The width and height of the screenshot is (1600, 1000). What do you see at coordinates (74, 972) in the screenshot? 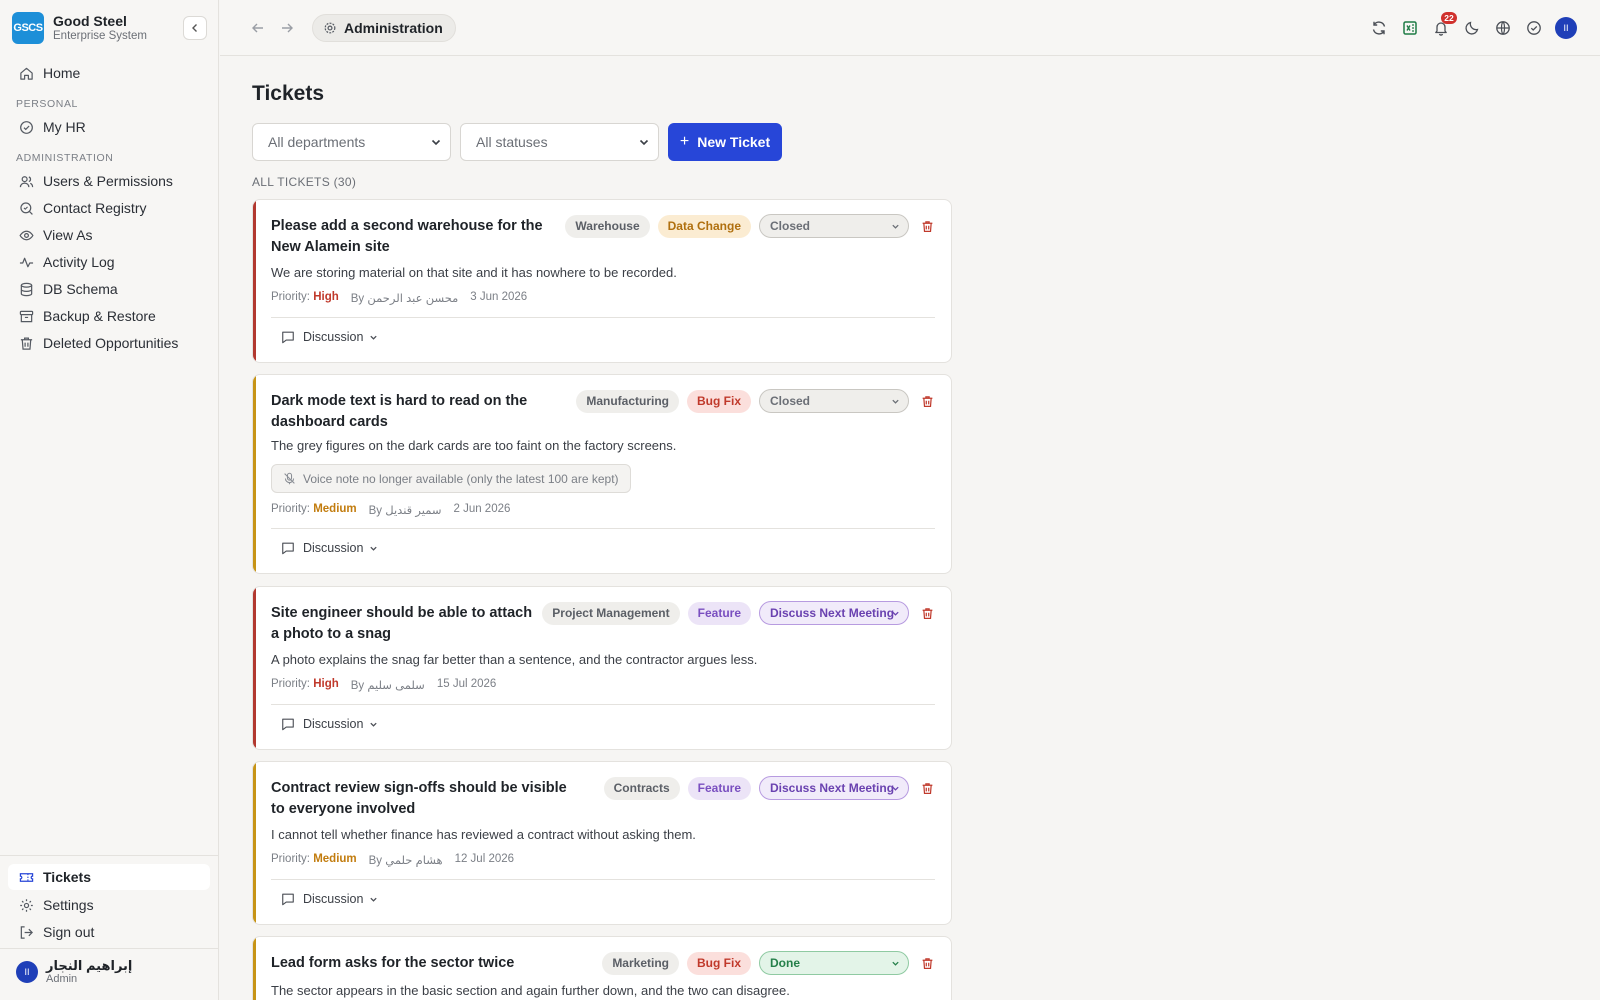
I see `user-profile: II إبراهيم النجار Admin` at bounding box center [74, 972].